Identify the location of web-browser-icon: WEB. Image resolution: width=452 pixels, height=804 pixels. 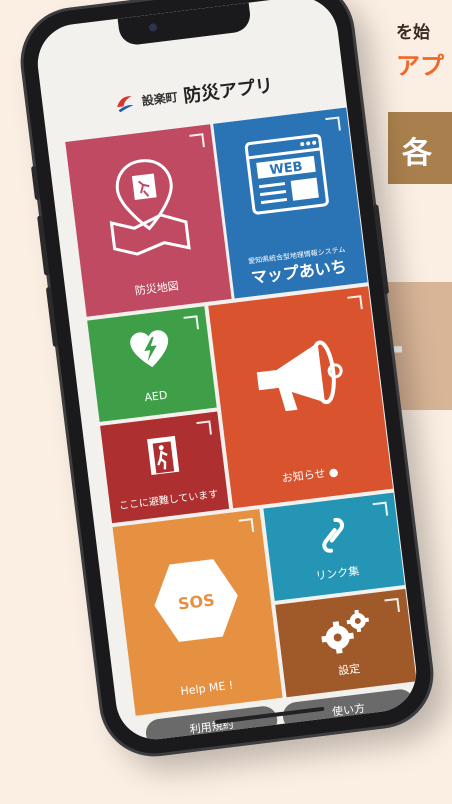
(286, 174).